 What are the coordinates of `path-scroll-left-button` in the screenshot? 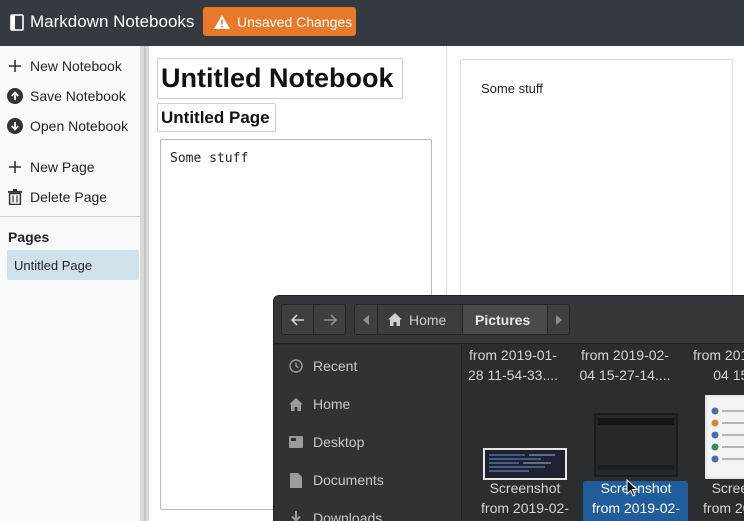 It's located at (366, 319).